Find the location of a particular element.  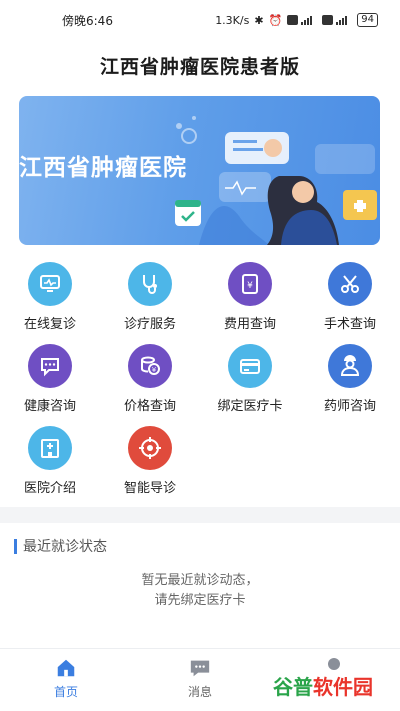

recent-visits-header: 最近就诊状态 is located at coordinates (60, 546).